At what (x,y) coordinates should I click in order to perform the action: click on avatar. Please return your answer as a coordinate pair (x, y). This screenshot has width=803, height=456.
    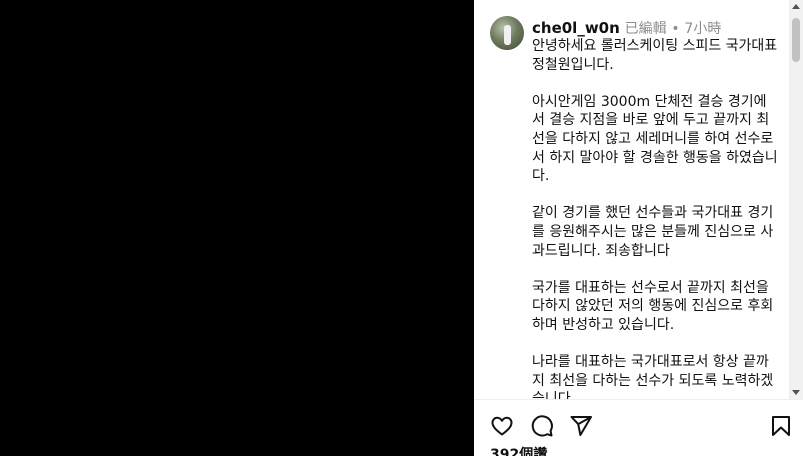
    Looking at the image, I should click on (507, 33).